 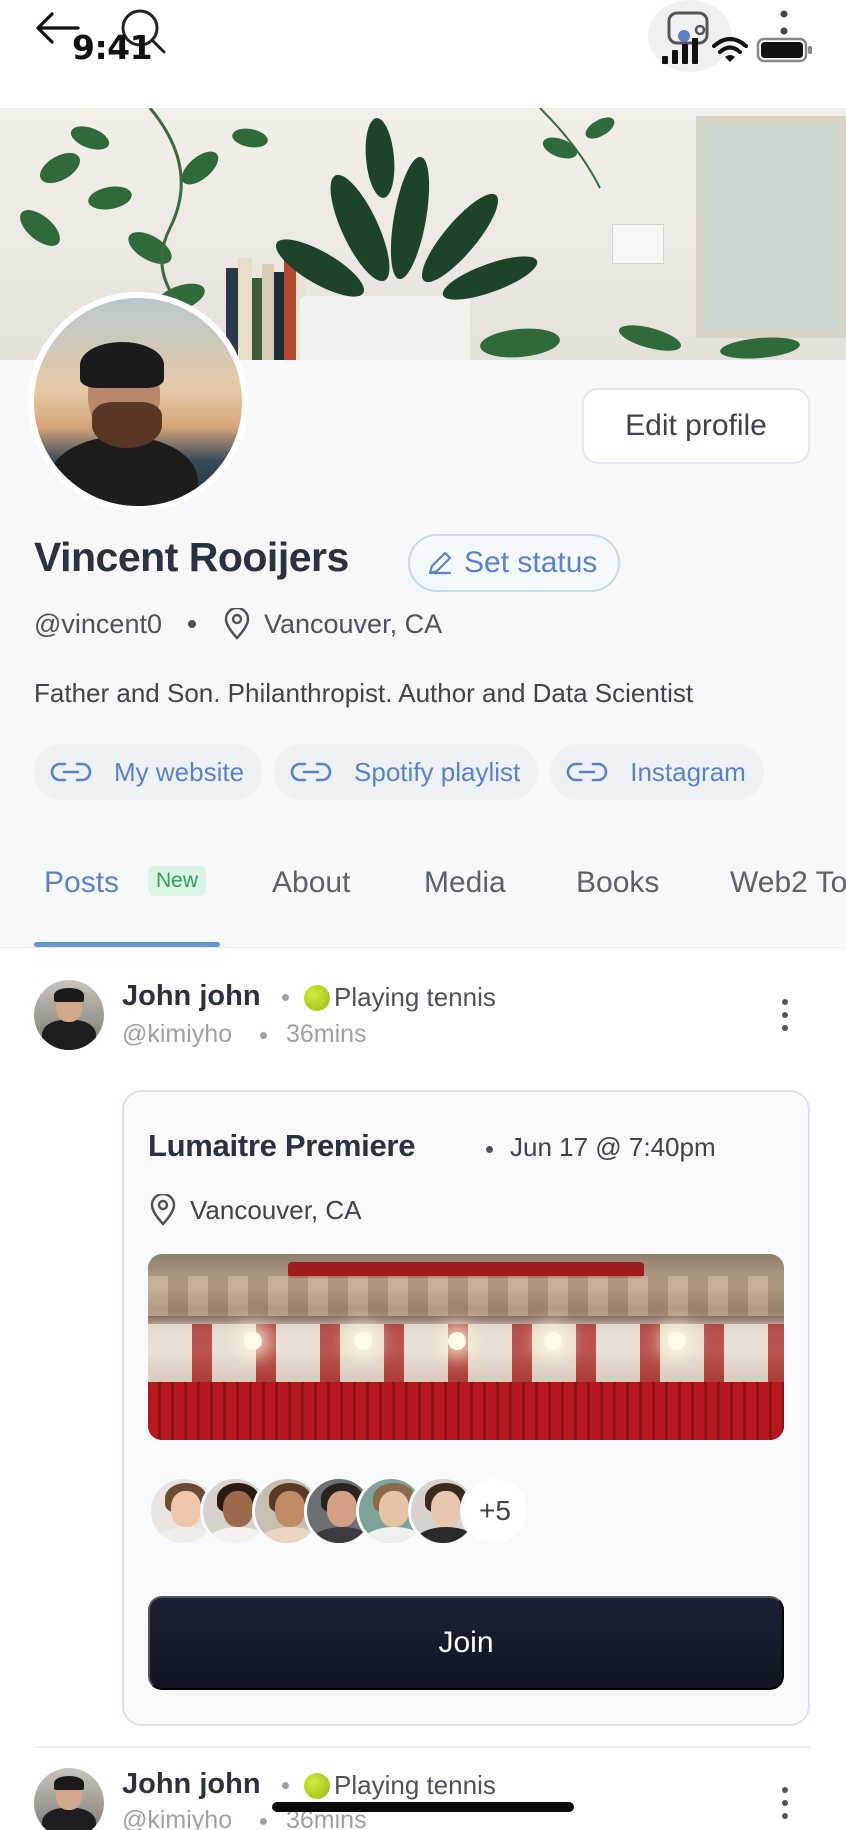 What do you see at coordinates (81, 883) in the screenshot?
I see `tab-posts: Posts` at bounding box center [81, 883].